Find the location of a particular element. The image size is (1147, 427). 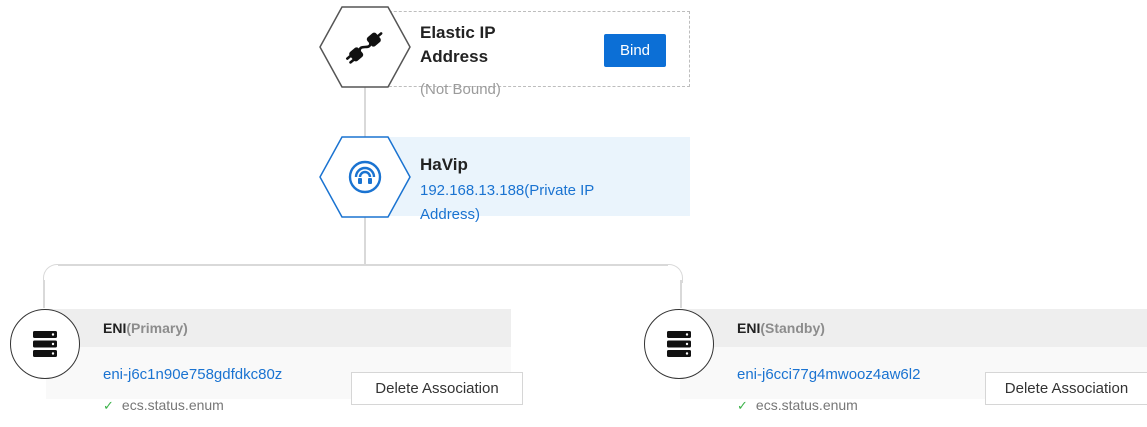

connector-havip-down is located at coordinates (365, 239).